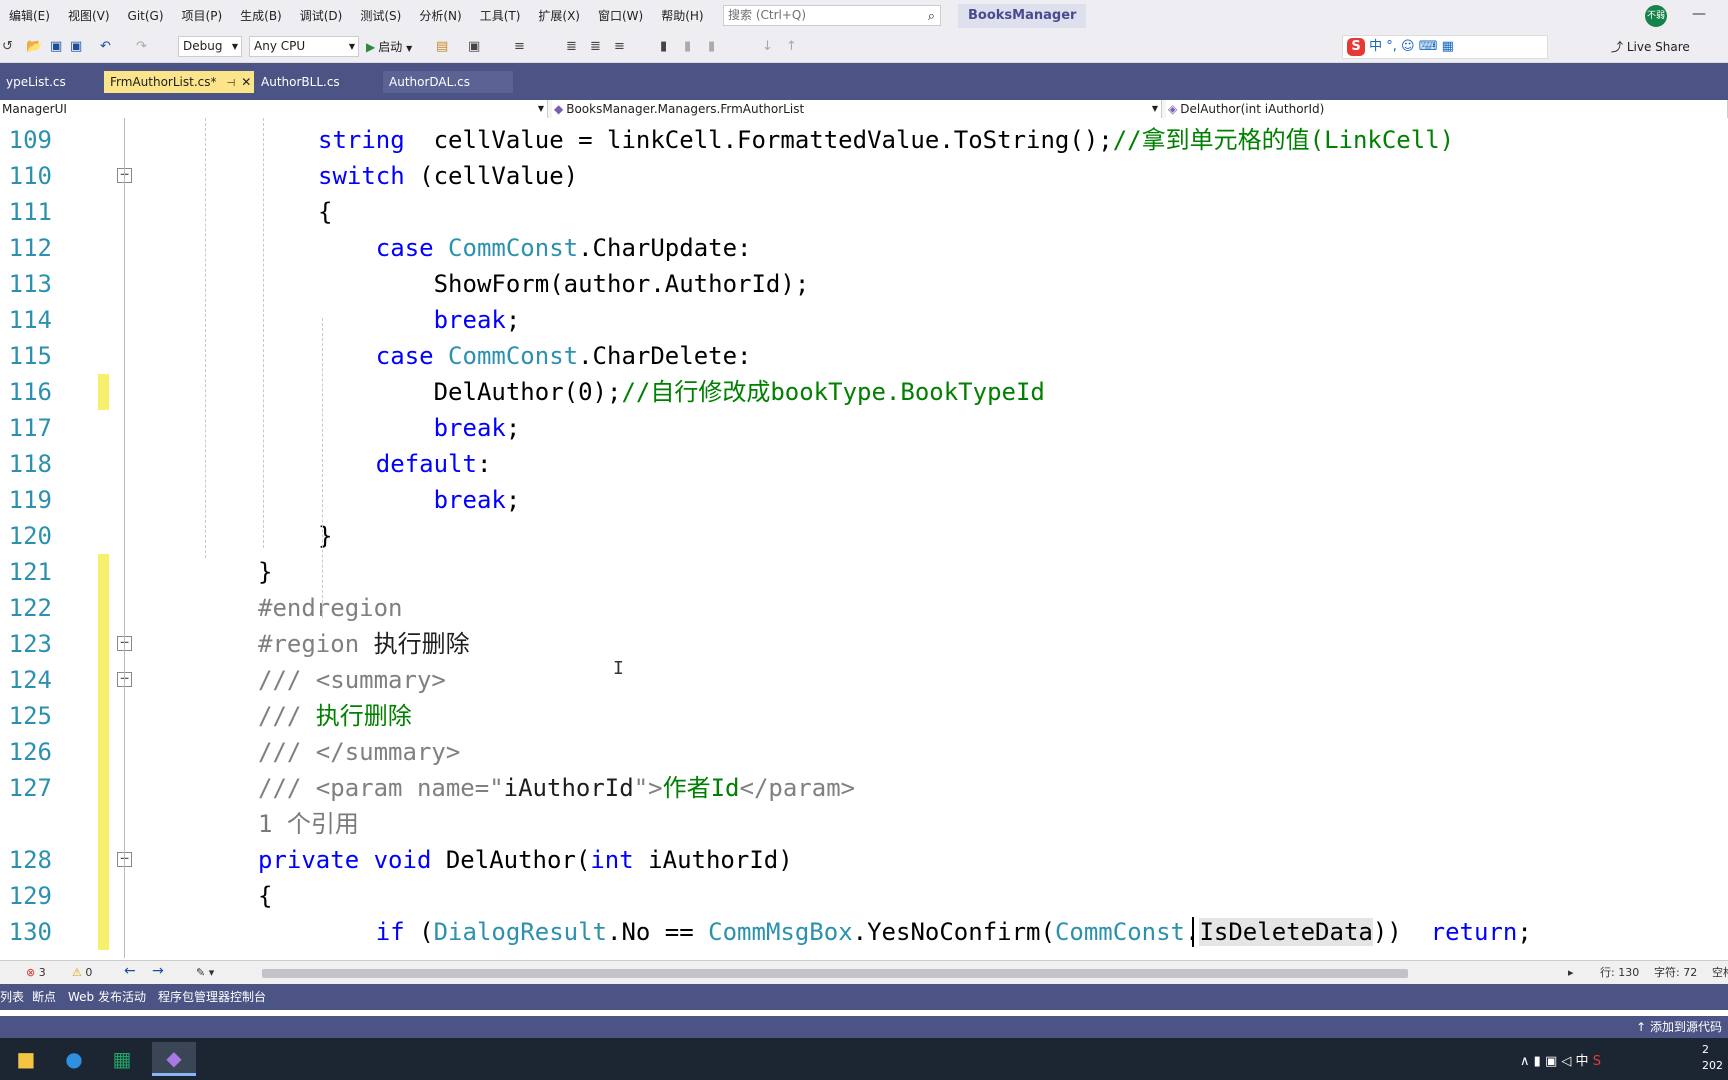 This screenshot has width=1728, height=1080. I want to click on menu-item: 工具(T), so click(500, 16).